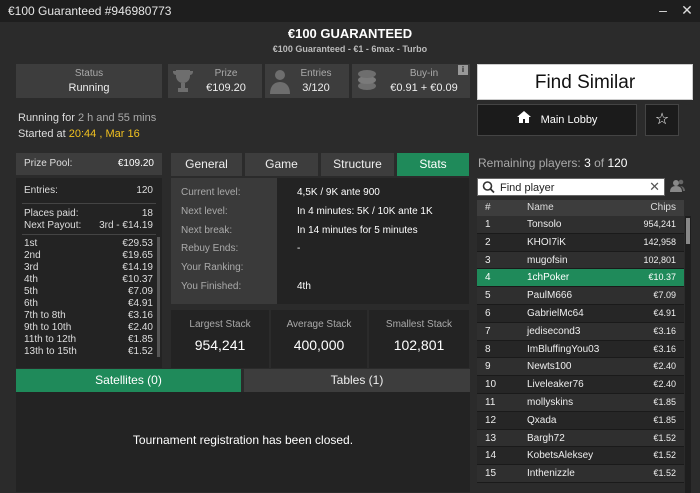  What do you see at coordinates (88, 339) in the screenshot?
I see `payout-row: 11th to 12th €1.85` at bounding box center [88, 339].